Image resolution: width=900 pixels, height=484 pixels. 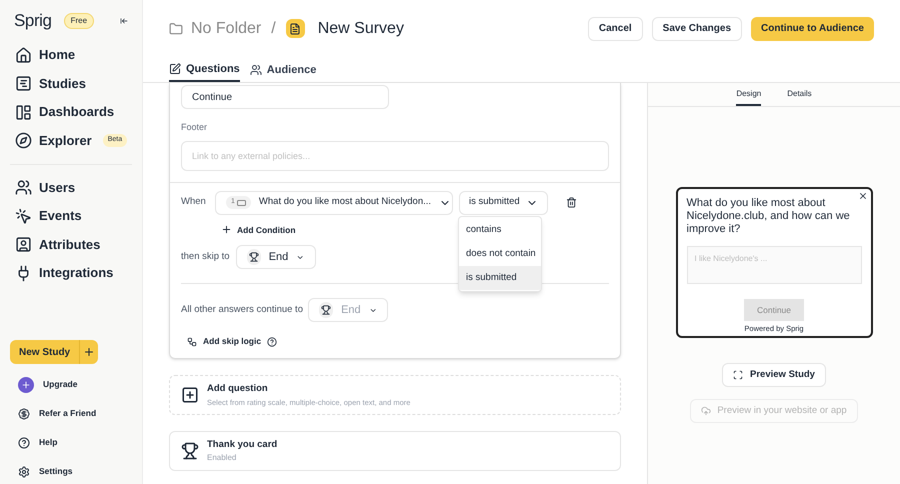 What do you see at coordinates (54, 352) in the screenshot?
I see `new-study-button: New Study` at bounding box center [54, 352].